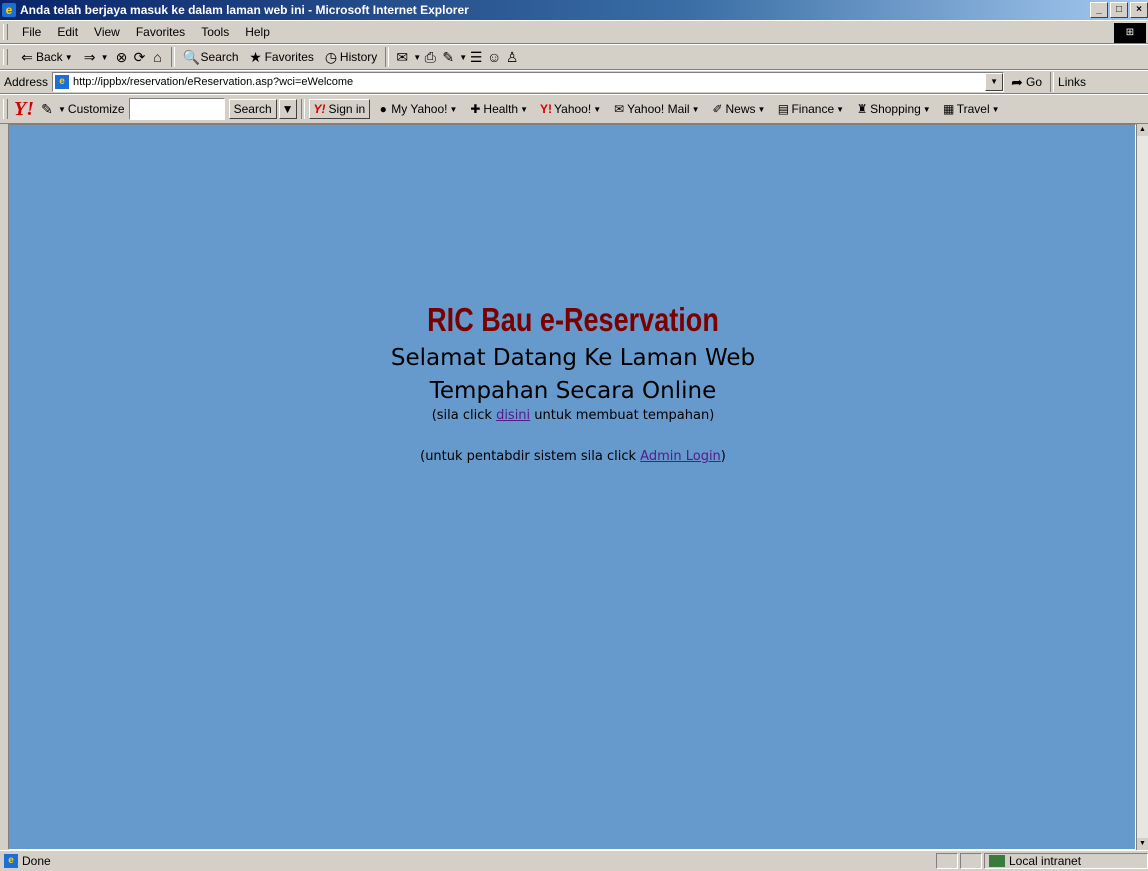 The image size is (1148, 871). I want to click on news-icon: ✐, so click(717, 109).